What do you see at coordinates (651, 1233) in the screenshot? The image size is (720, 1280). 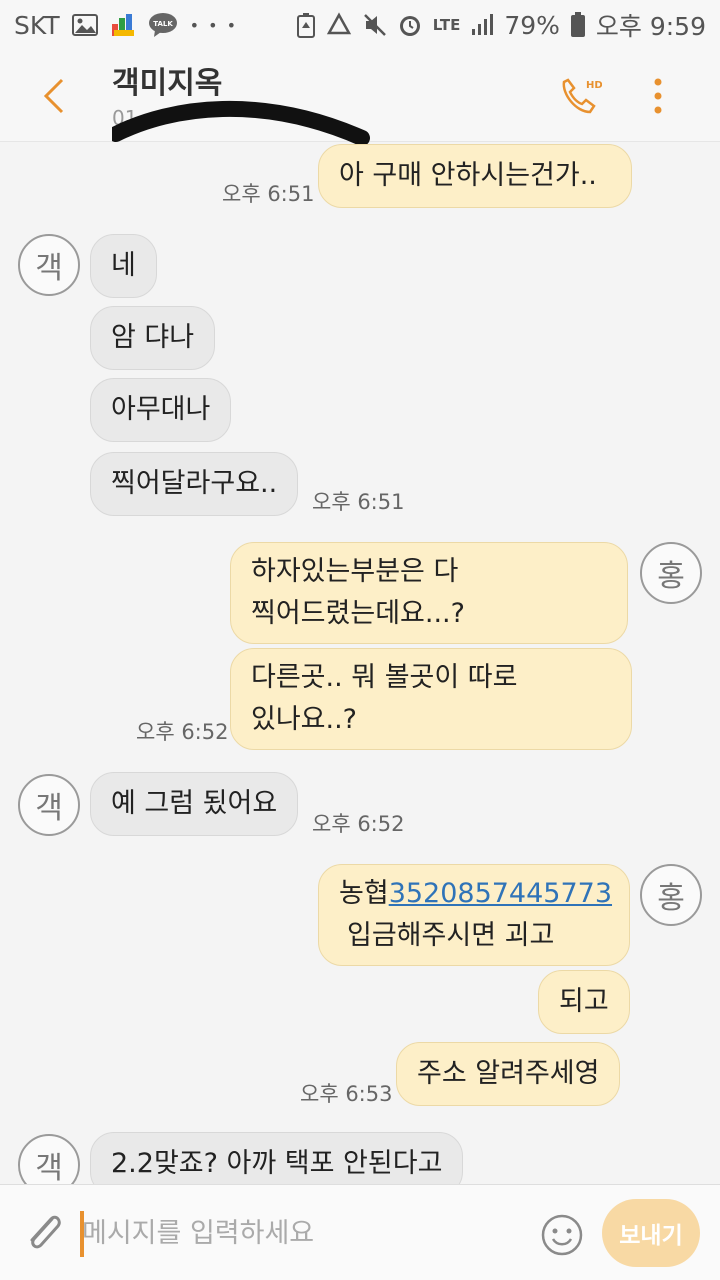 I see `send-button: 보내기` at bounding box center [651, 1233].